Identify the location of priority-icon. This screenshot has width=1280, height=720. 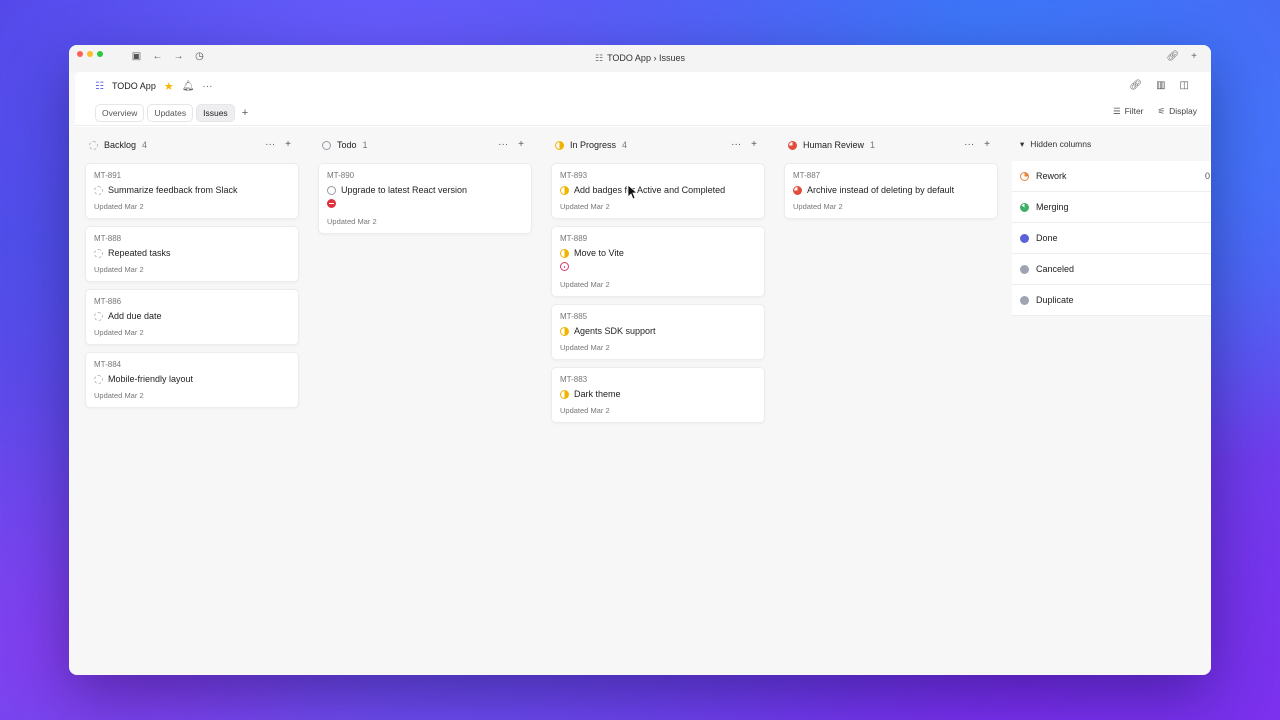
(564, 266).